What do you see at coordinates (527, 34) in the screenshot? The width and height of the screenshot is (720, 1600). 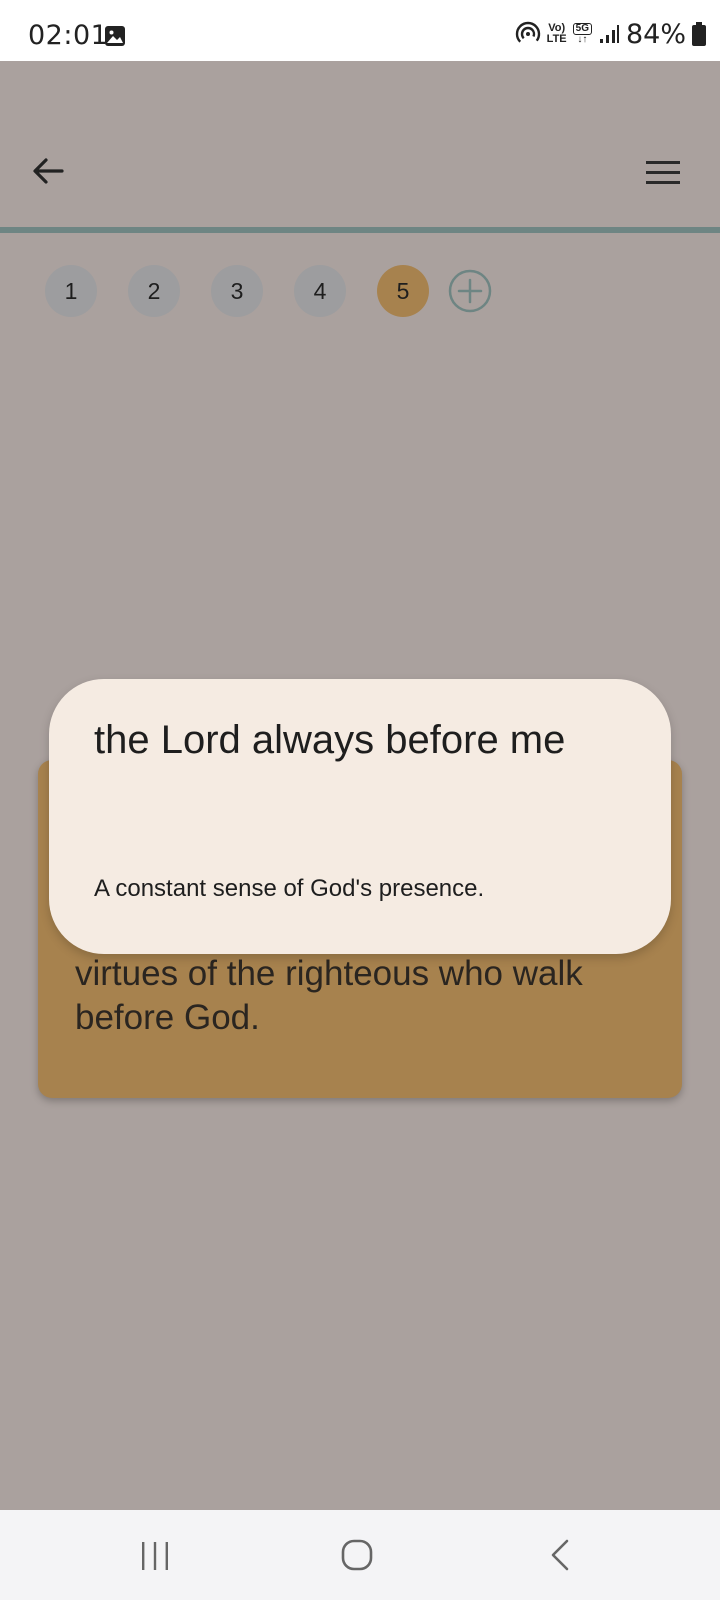 I see `hotspot-icon` at bounding box center [527, 34].